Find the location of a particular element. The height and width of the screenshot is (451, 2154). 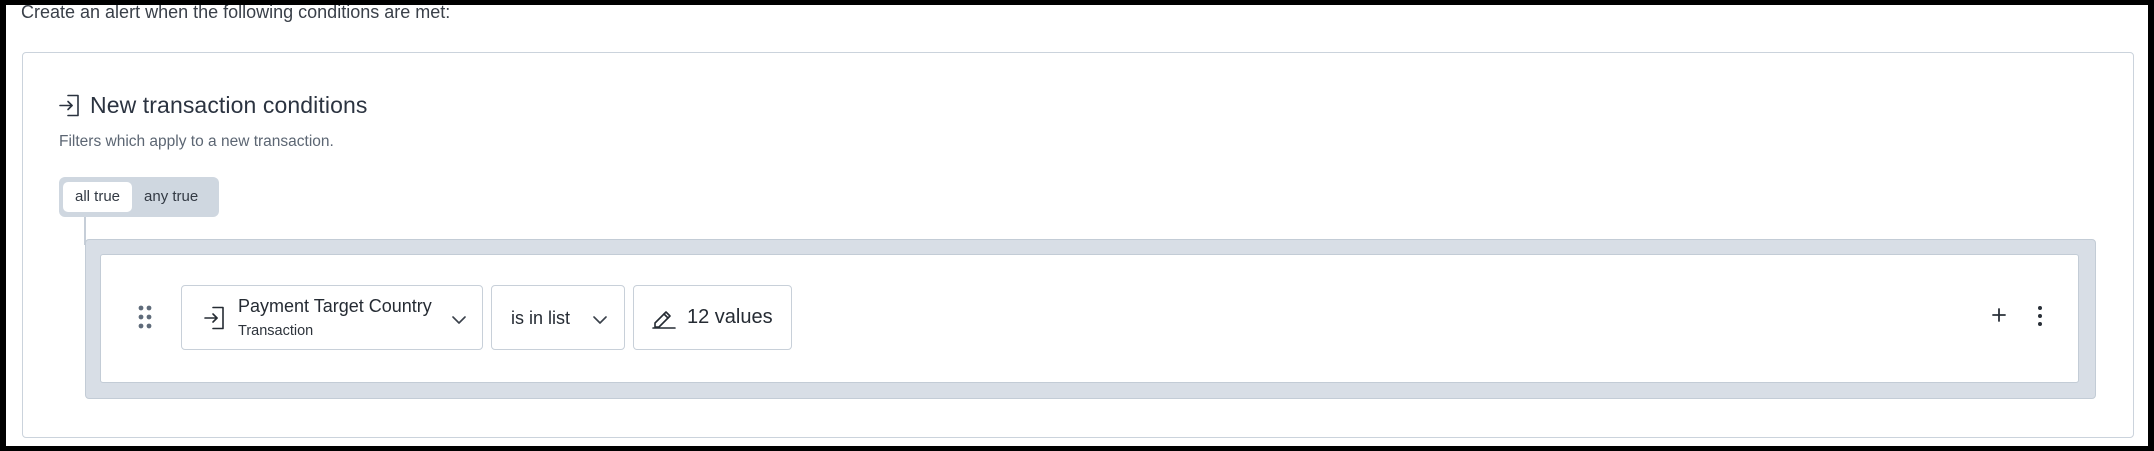

field-source: Transaction is located at coordinates (276, 331).